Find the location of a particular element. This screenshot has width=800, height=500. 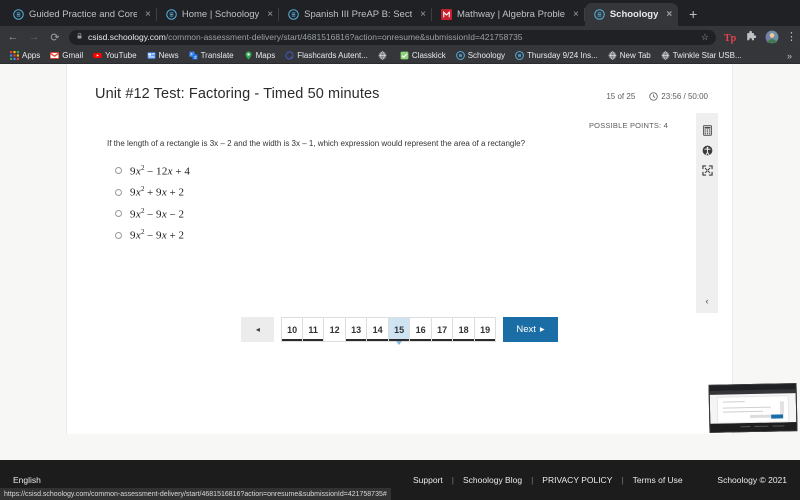

pagination-page-16: 16 is located at coordinates (421, 329).